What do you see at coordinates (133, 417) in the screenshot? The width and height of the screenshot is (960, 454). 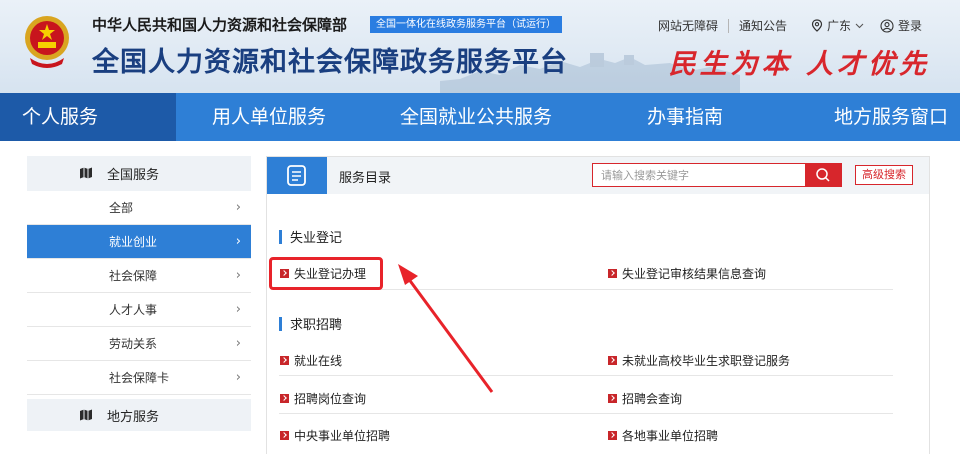 I see `sidebar-foot-label: 地方服务` at bounding box center [133, 417].